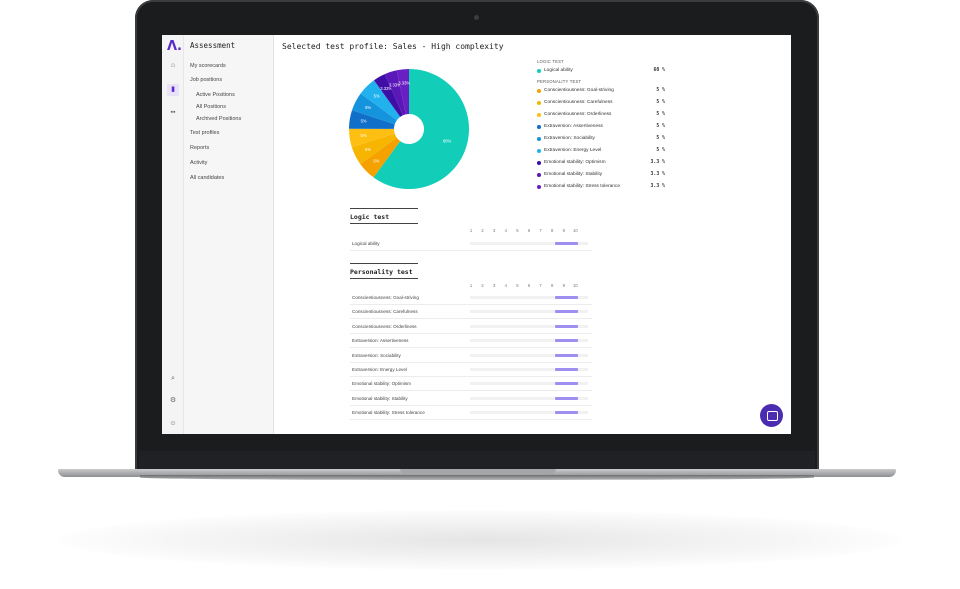  What do you see at coordinates (573, 174) in the screenshot?
I see `legend-label: Emotional stability: Stability` at bounding box center [573, 174].